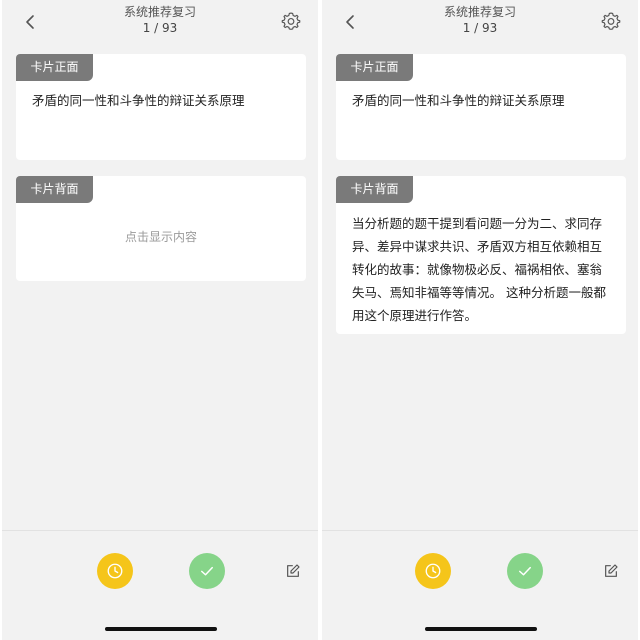 The width and height of the screenshot is (640, 640). What do you see at coordinates (161, 236) in the screenshot?
I see `reveal-content-button: 点击显示内容` at bounding box center [161, 236].